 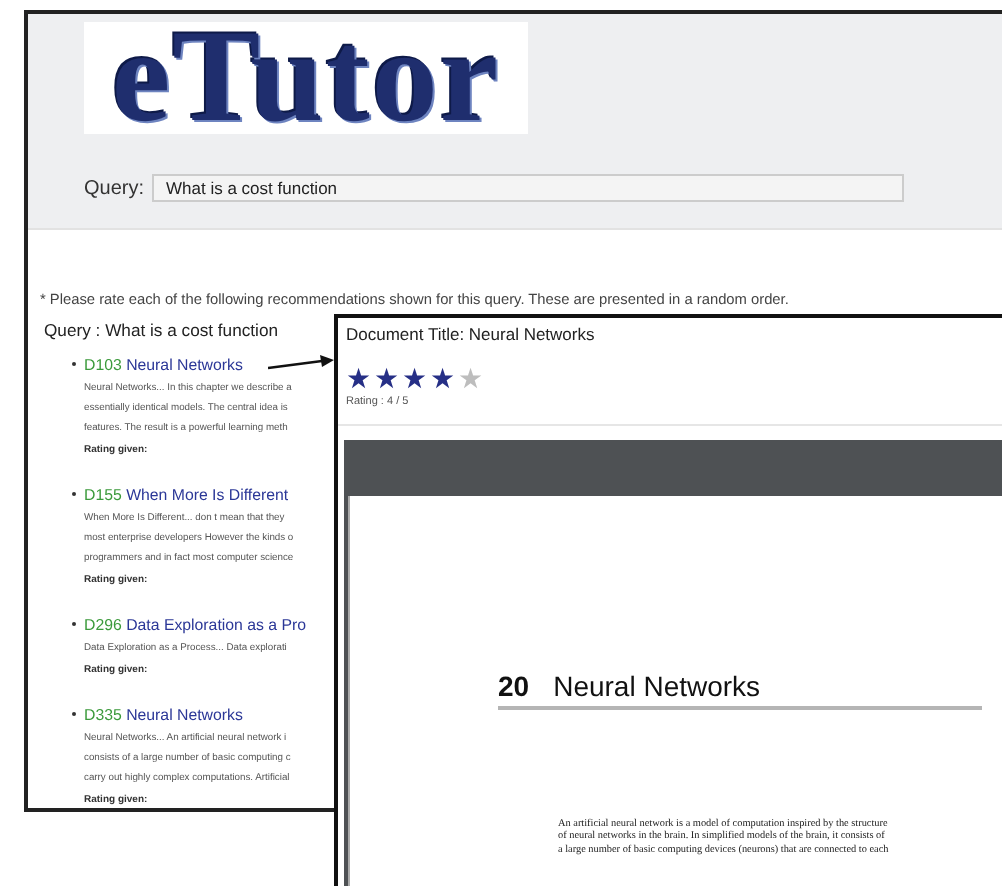 What do you see at coordinates (161, 330) in the screenshot?
I see `list-heading: Query : What is a cost function` at bounding box center [161, 330].